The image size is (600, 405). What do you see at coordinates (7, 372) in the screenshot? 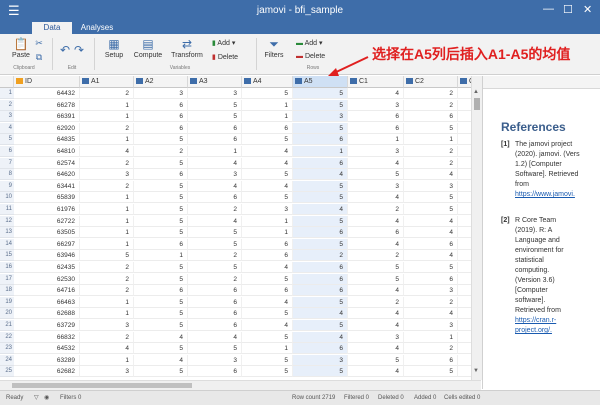
I see `row-number: 25` at bounding box center [7, 372].